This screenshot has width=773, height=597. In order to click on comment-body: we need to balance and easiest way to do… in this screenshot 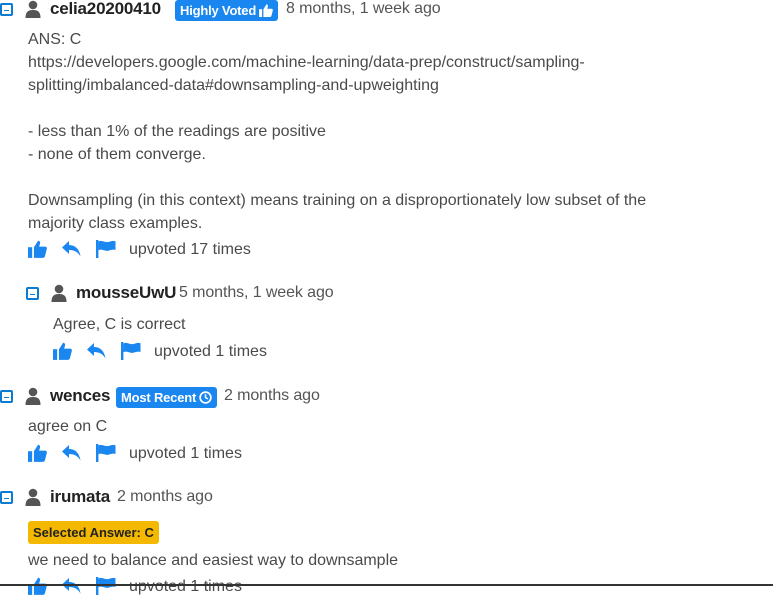, I will do `click(213, 560)`.